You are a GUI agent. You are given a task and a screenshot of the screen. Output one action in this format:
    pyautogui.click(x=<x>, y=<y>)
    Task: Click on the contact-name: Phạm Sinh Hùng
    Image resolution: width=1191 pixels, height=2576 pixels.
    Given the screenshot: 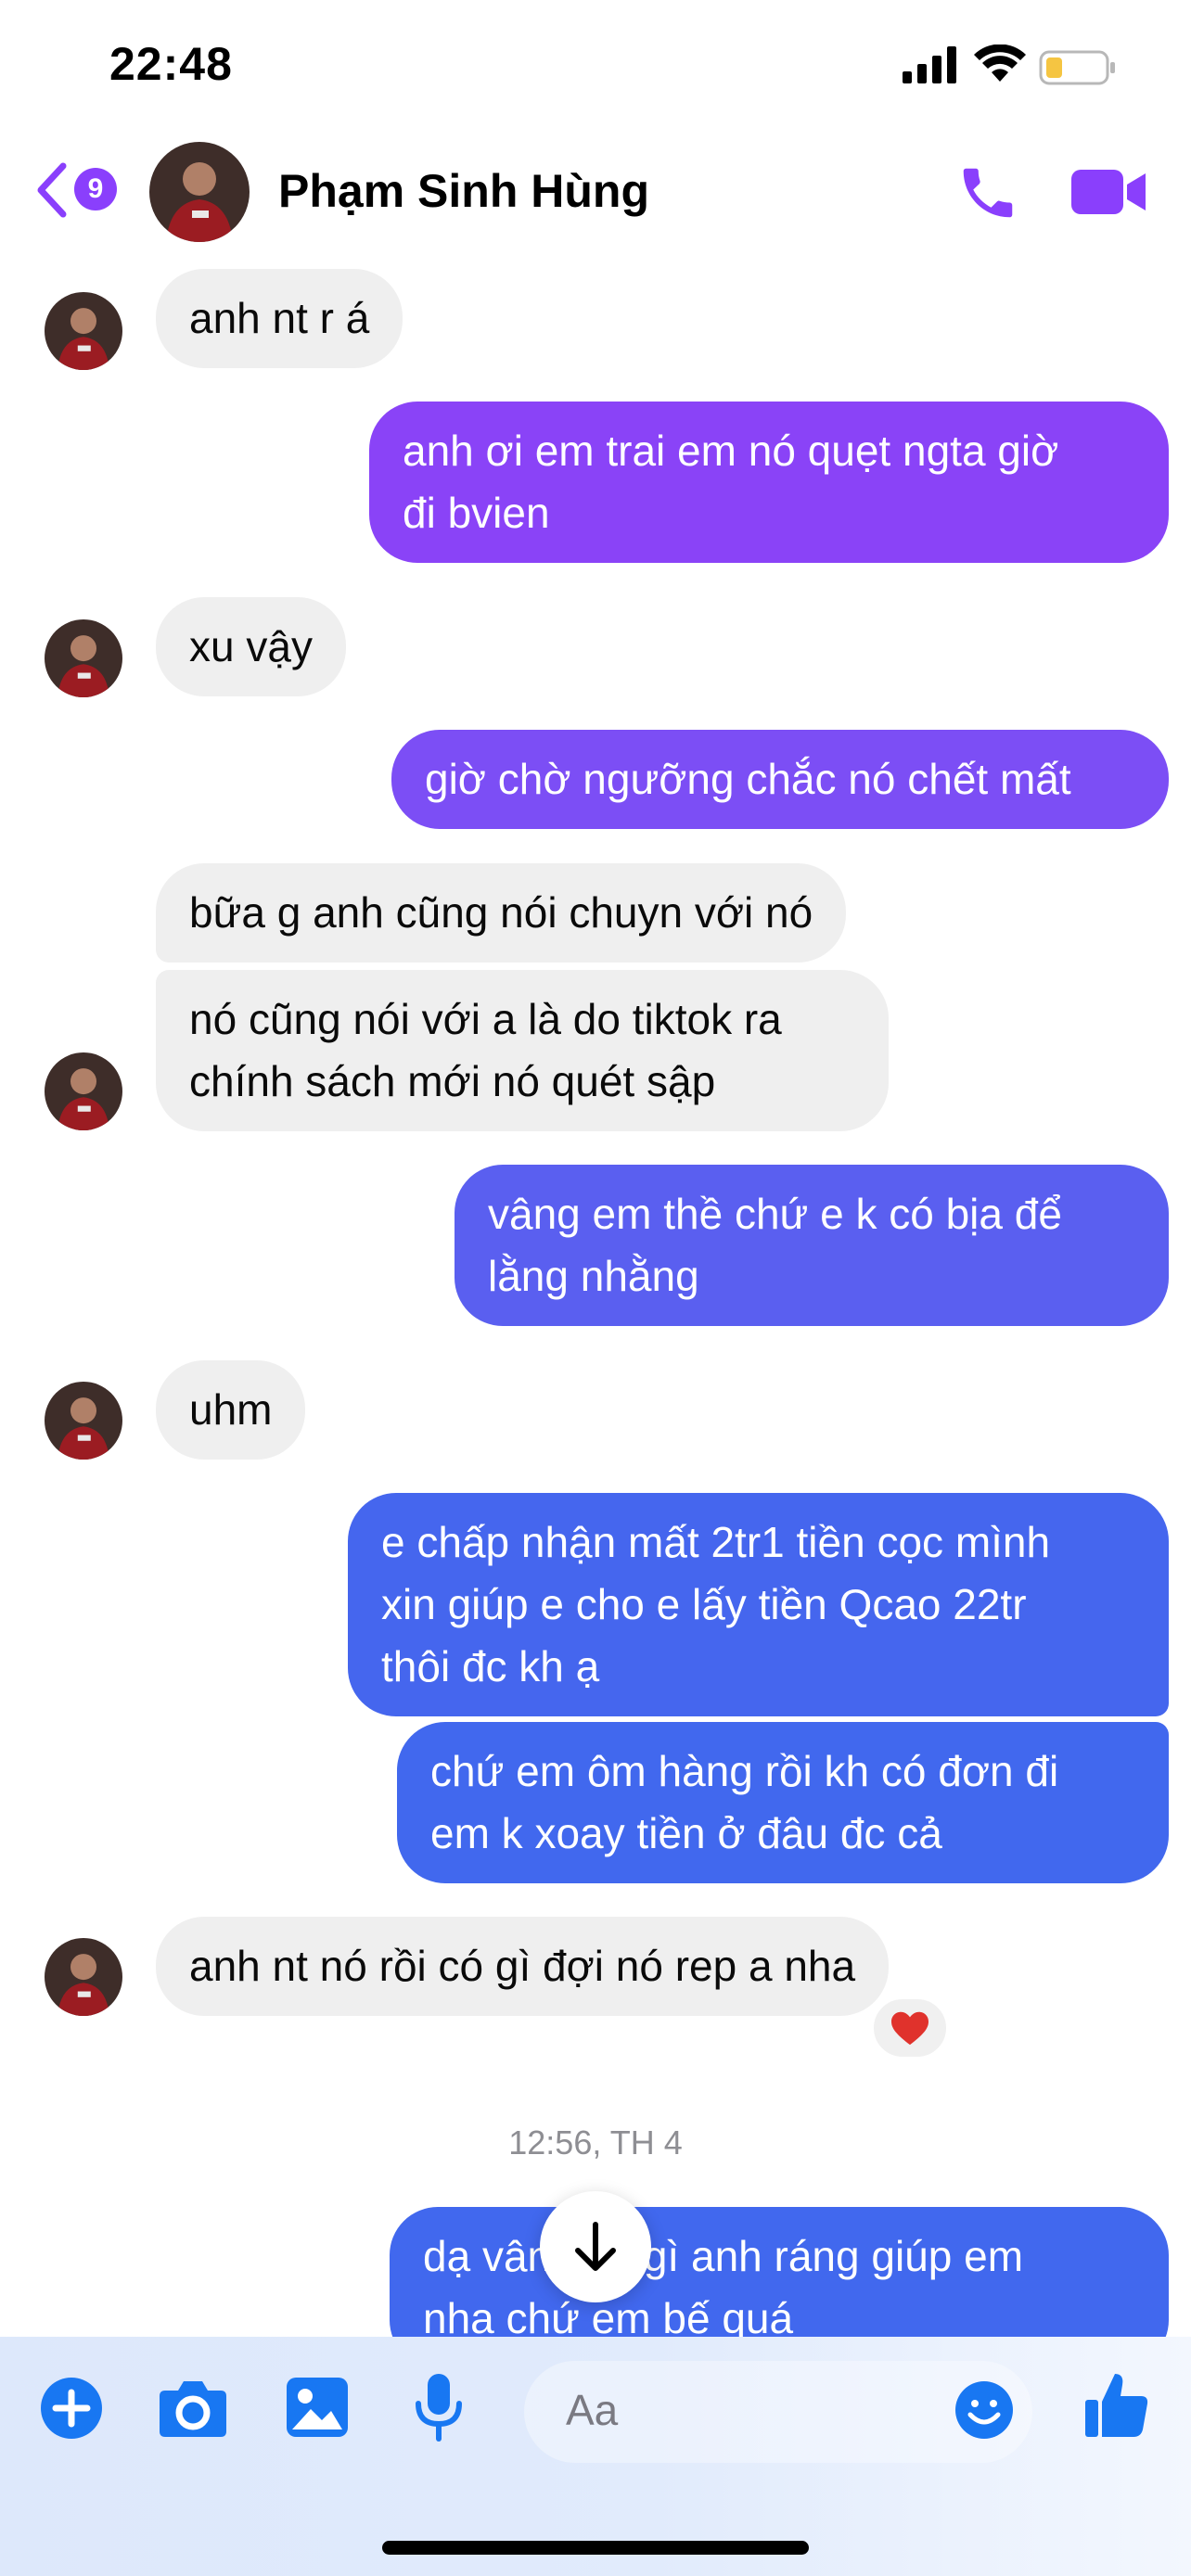 What is the action you would take?
    pyautogui.click(x=463, y=191)
    